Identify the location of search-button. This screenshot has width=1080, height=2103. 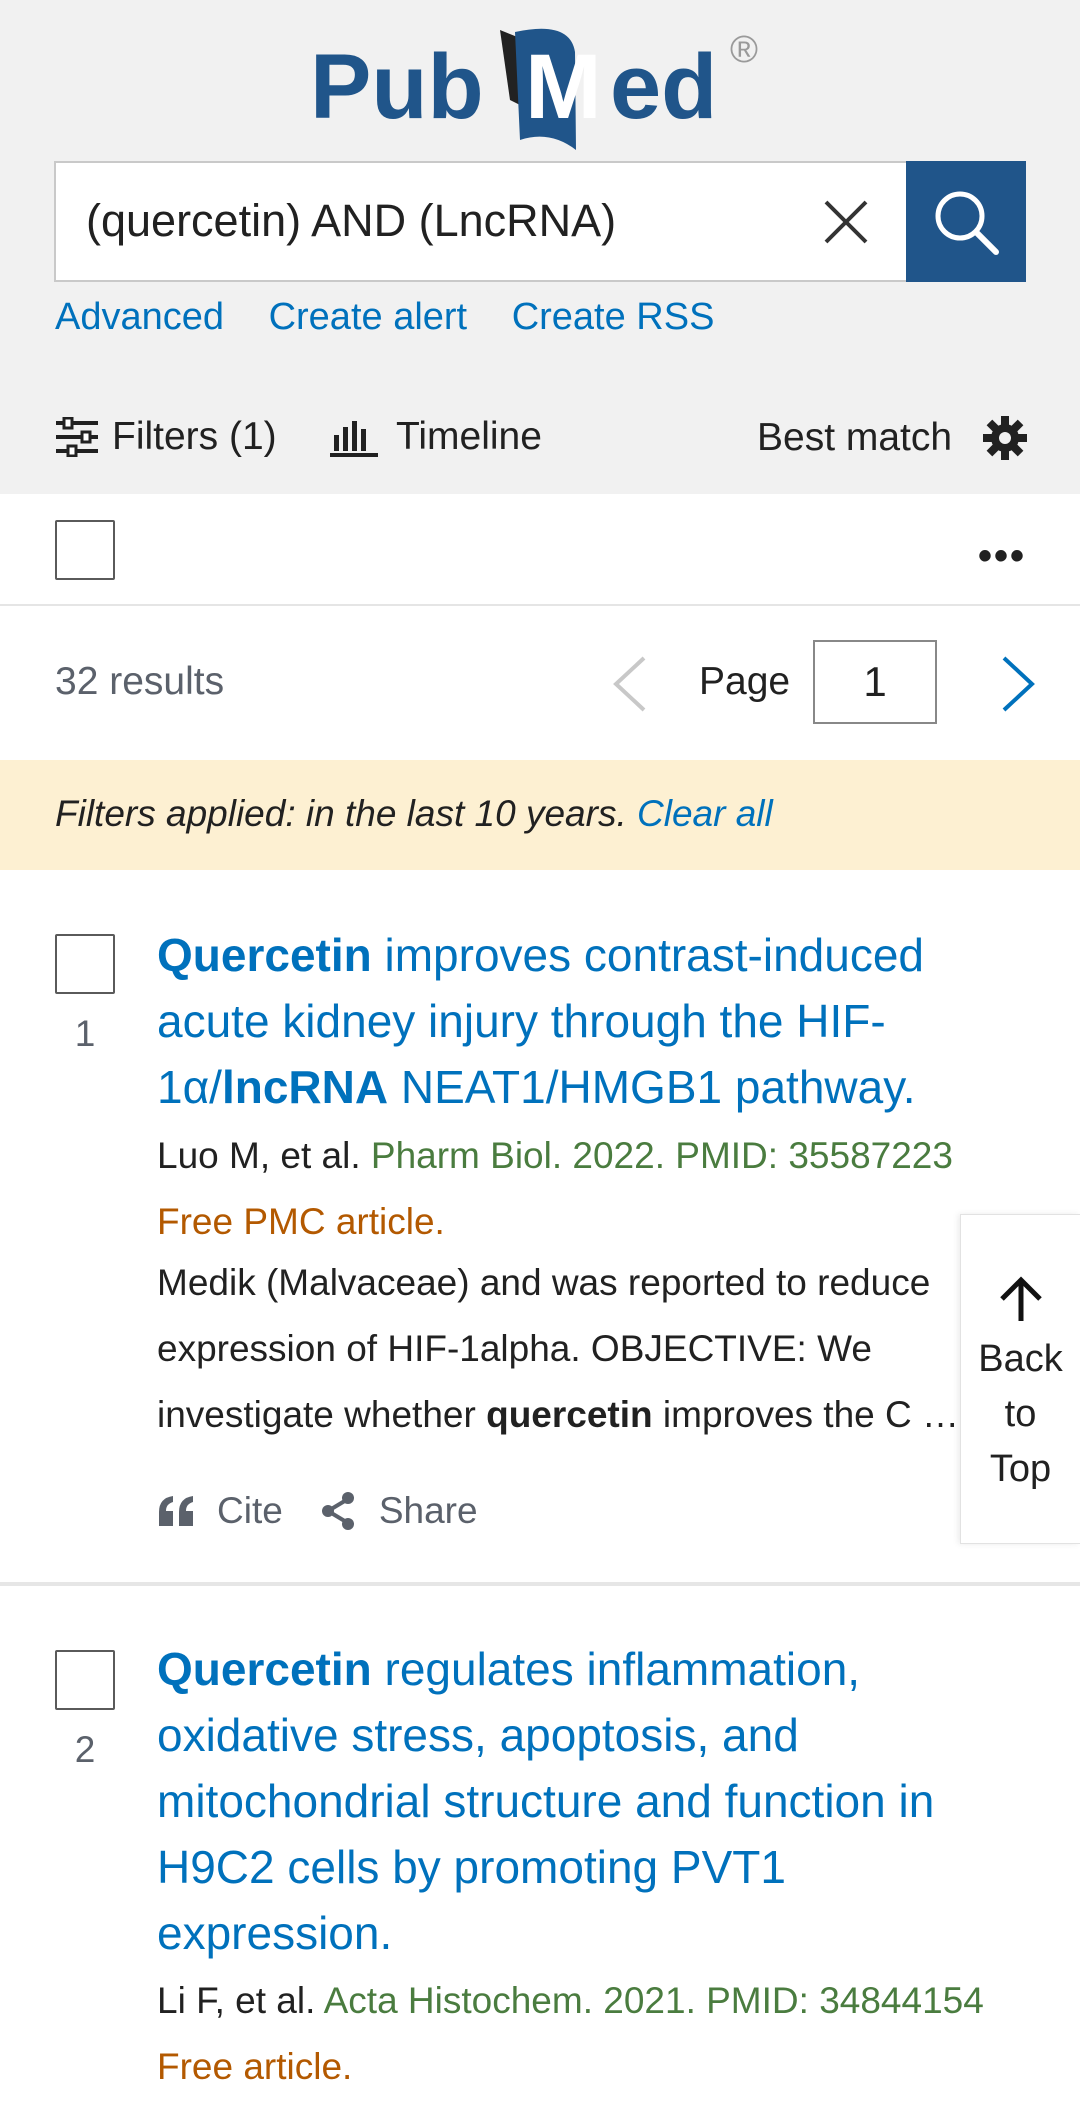
(966, 221).